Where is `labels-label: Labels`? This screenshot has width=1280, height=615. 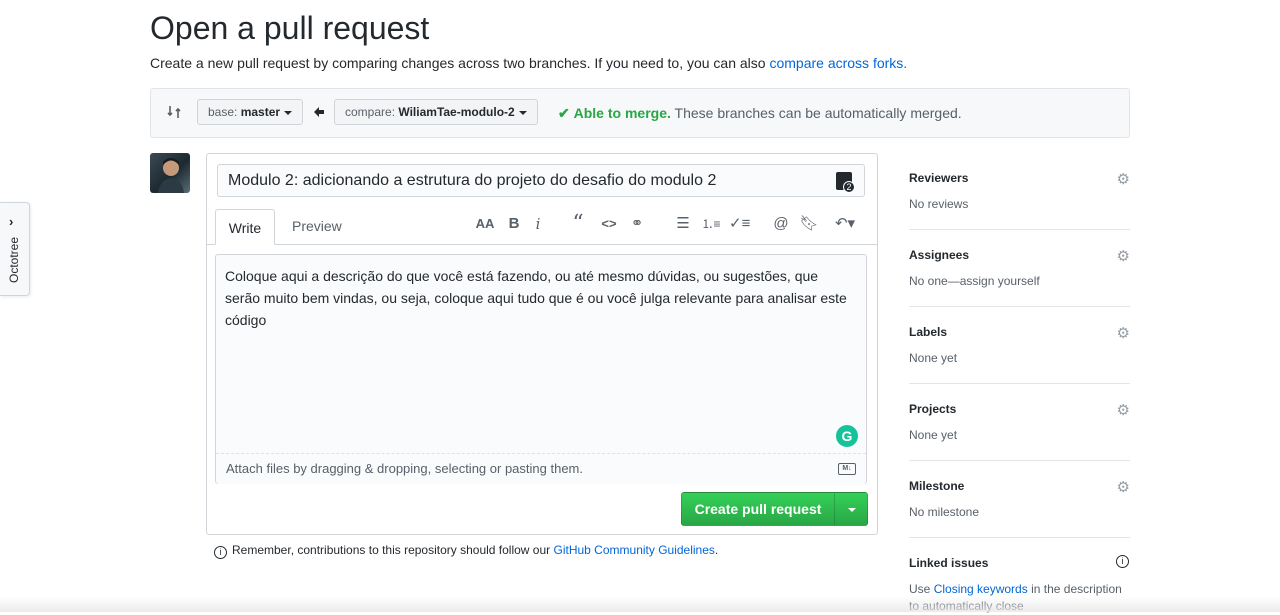
labels-label: Labels is located at coordinates (928, 332).